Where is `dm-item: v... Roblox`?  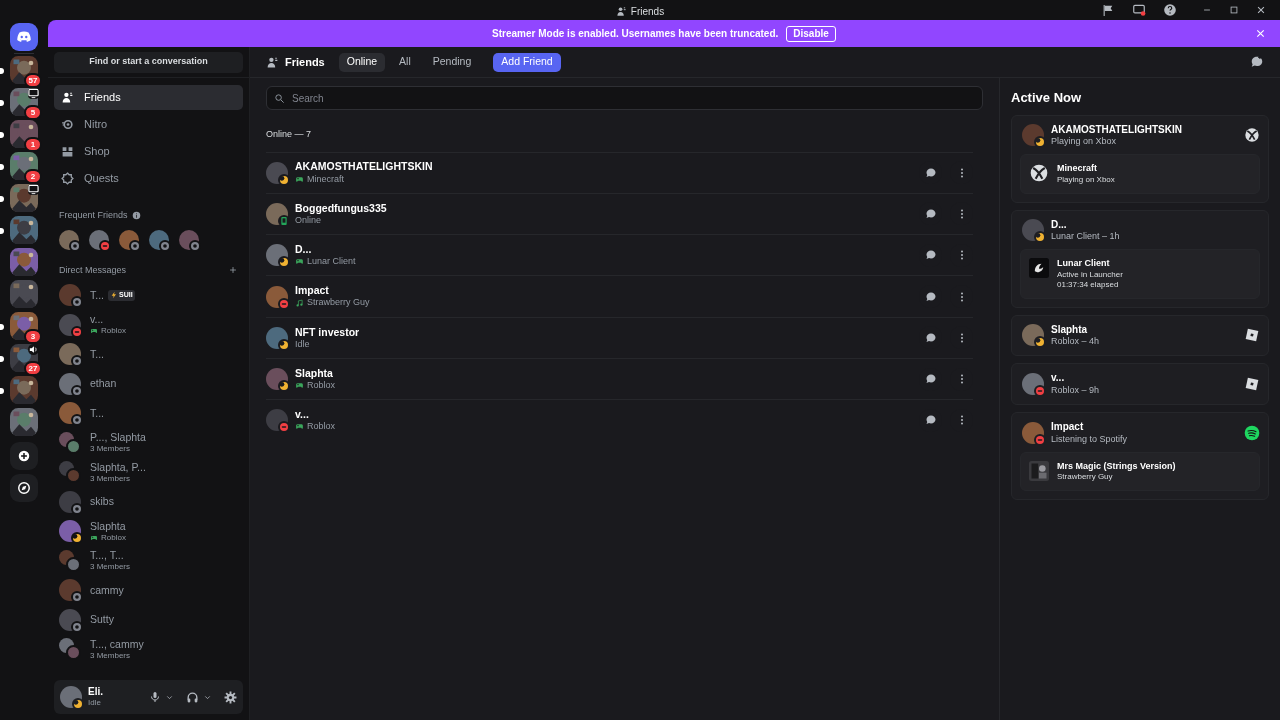
dm-item: v... Roblox is located at coordinates (148, 324).